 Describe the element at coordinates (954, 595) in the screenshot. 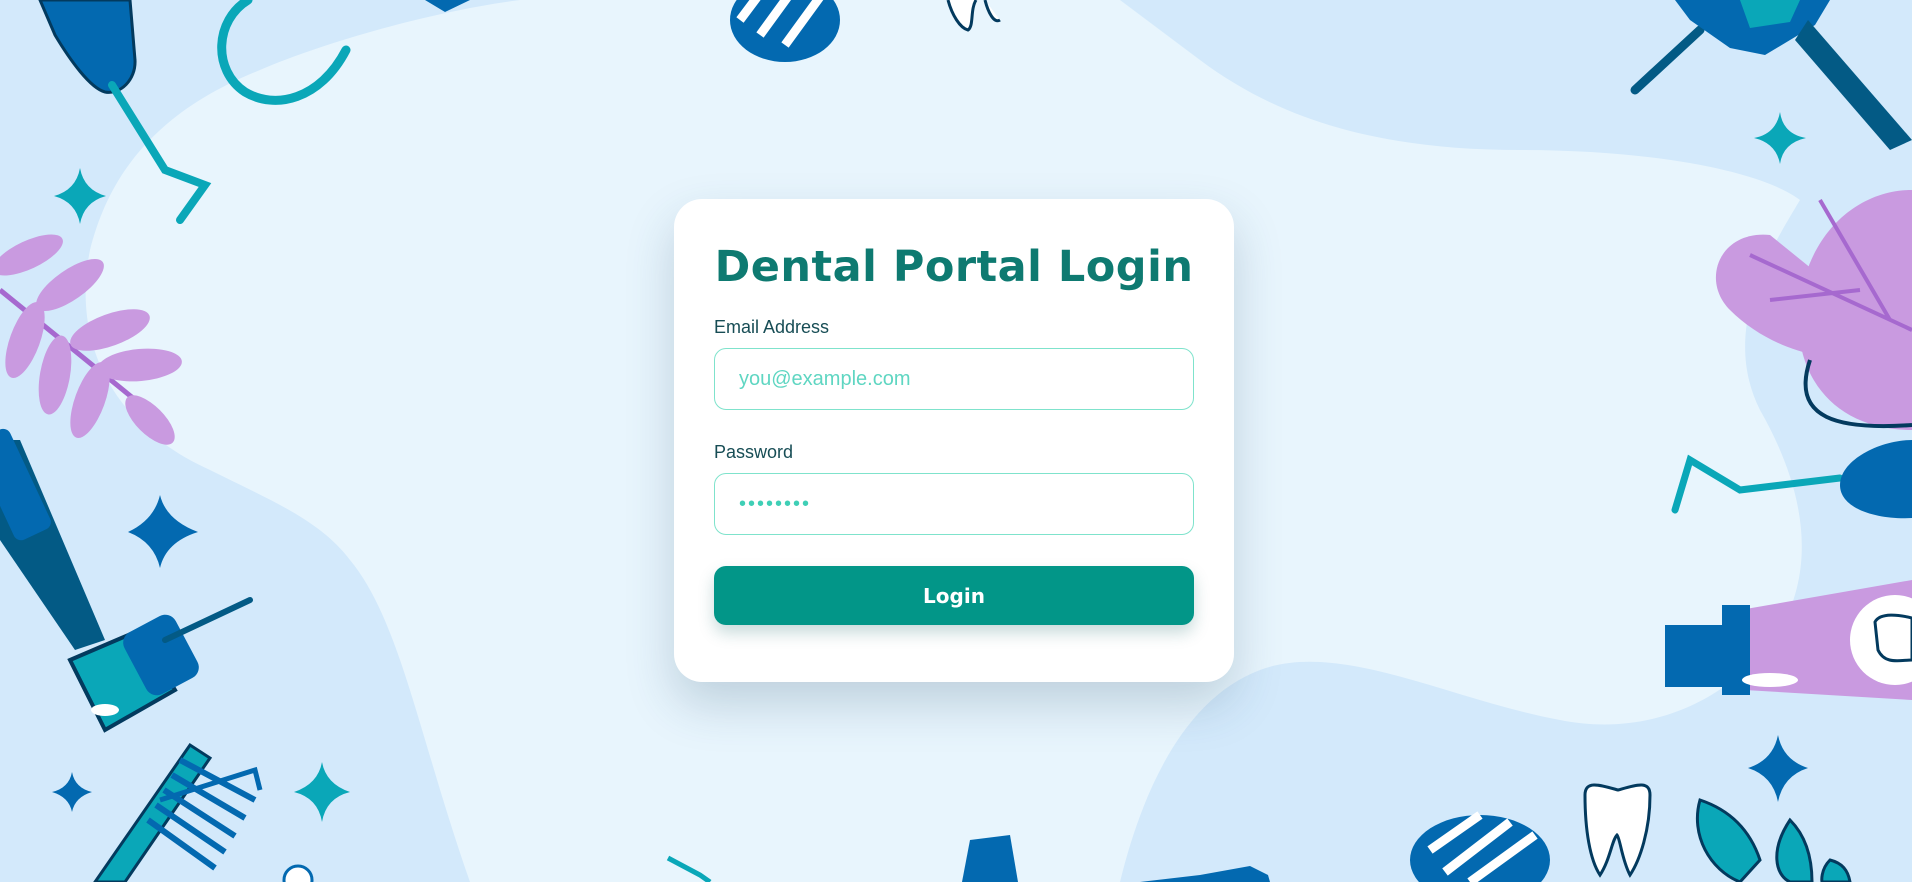

I see `login-button: Login` at that location.